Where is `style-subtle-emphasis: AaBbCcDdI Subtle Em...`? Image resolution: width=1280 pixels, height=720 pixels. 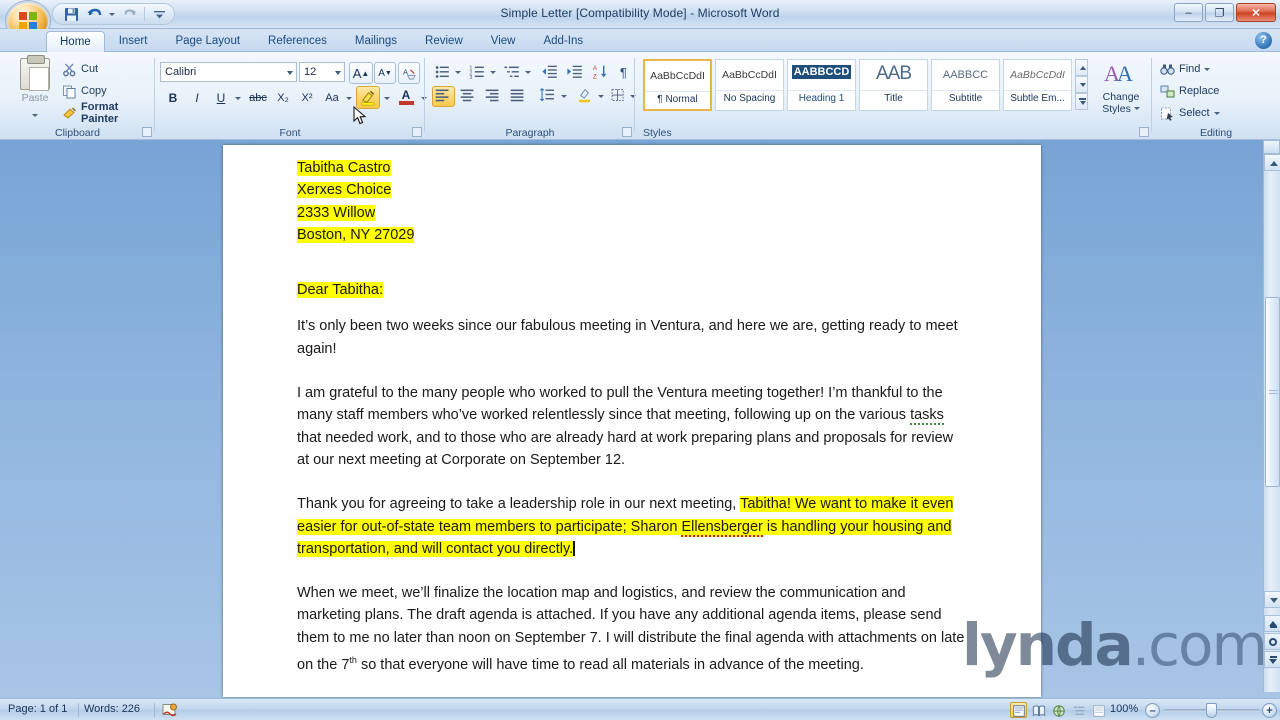
style-subtle-emphasis: AaBbCcDdI Subtle Em... is located at coordinates (1037, 85).